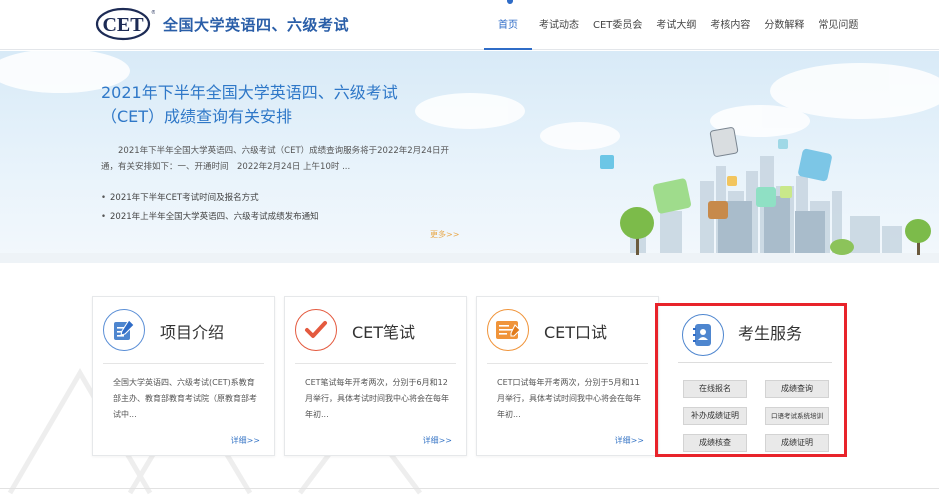 The width and height of the screenshot is (939, 500). Describe the element at coordinates (469, 488) in the screenshot. I see `footer-divider` at that location.